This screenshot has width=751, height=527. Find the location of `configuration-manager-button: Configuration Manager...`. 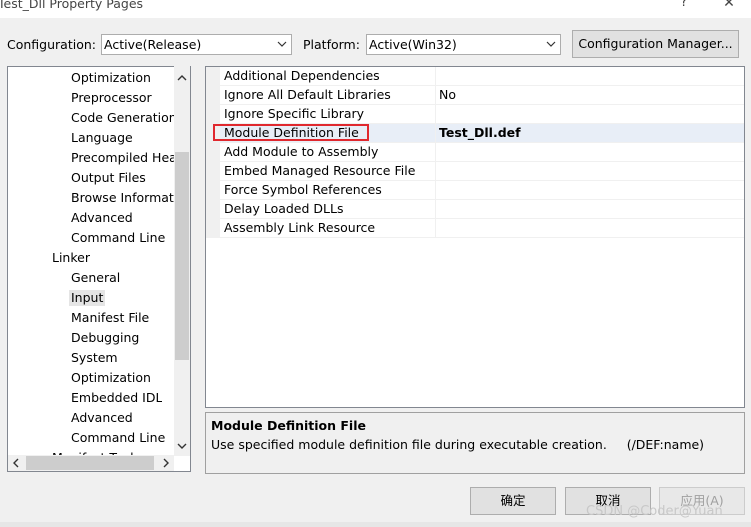

configuration-manager-button: Configuration Manager... is located at coordinates (655, 44).